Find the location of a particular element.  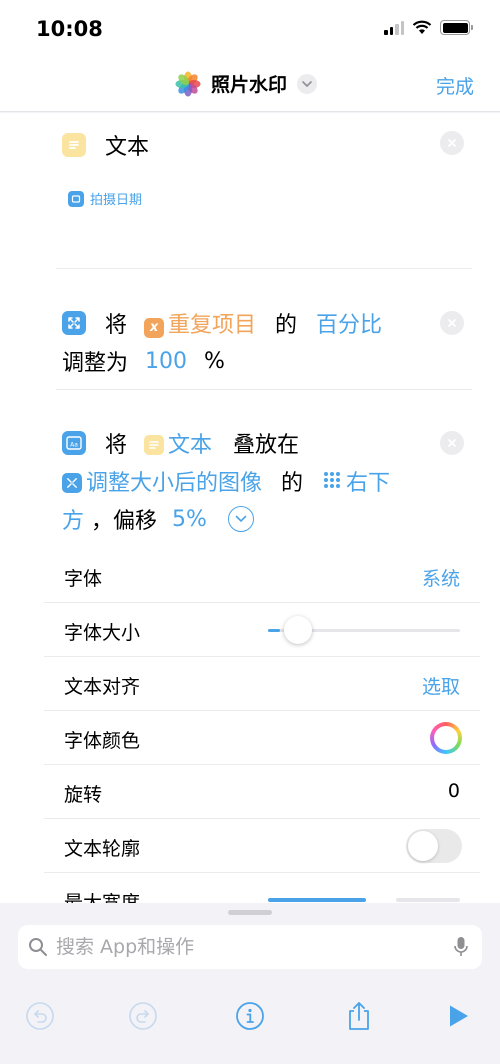

repeat-item-variable: 重复项目 is located at coordinates (212, 325).